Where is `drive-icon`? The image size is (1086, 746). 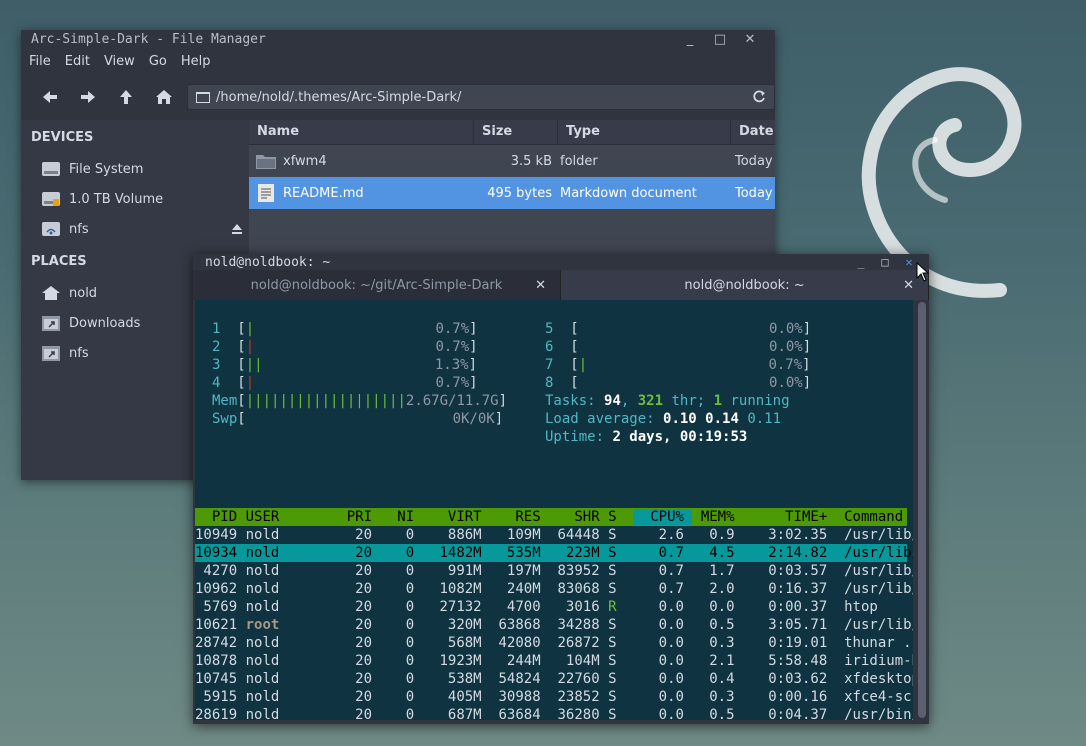
drive-icon is located at coordinates (51, 169).